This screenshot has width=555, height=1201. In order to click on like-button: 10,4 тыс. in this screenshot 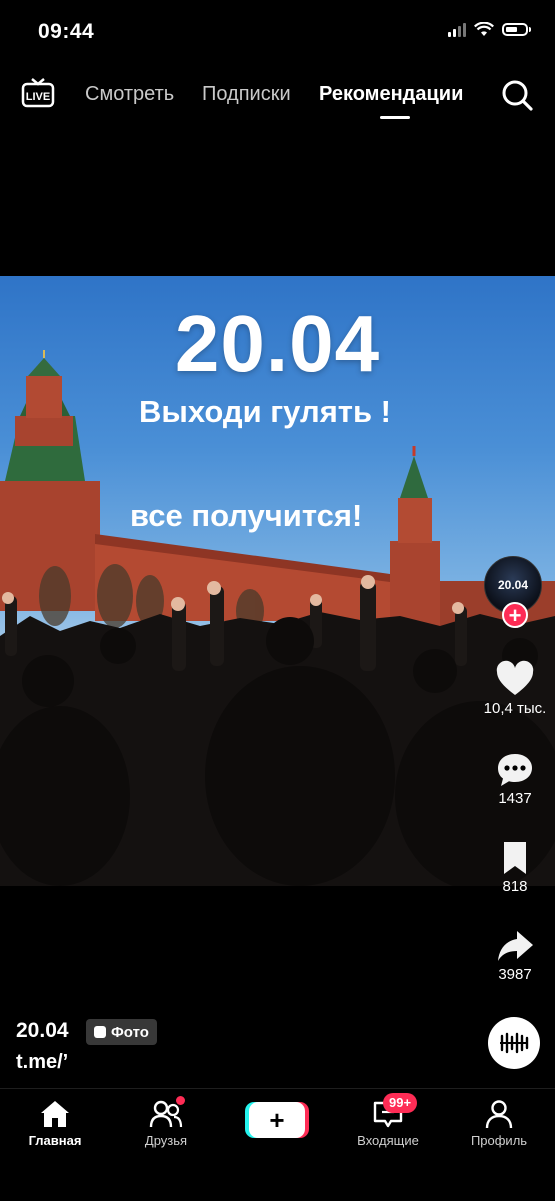, I will do `click(512, 688)`.